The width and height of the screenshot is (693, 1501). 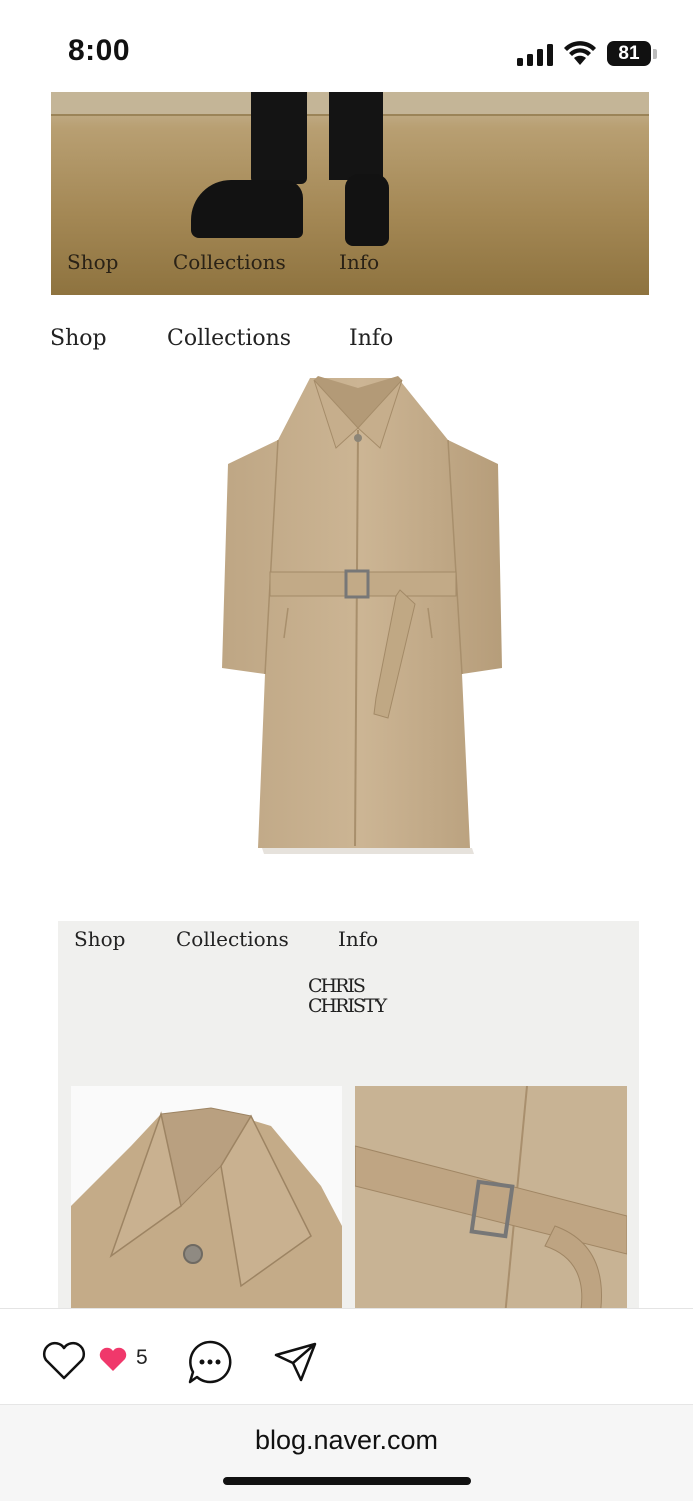 I want to click on post-action-bar: 5, so click(x=346, y=1356).